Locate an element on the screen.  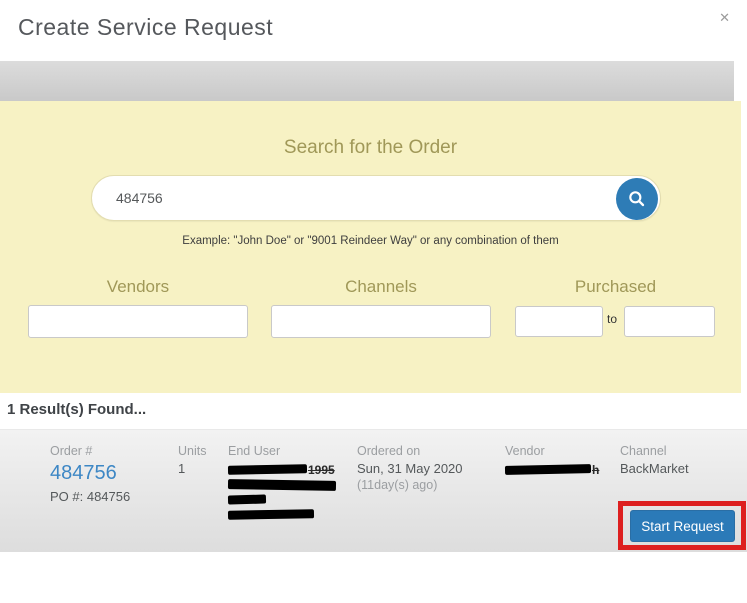
search-button is located at coordinates (637, 199).